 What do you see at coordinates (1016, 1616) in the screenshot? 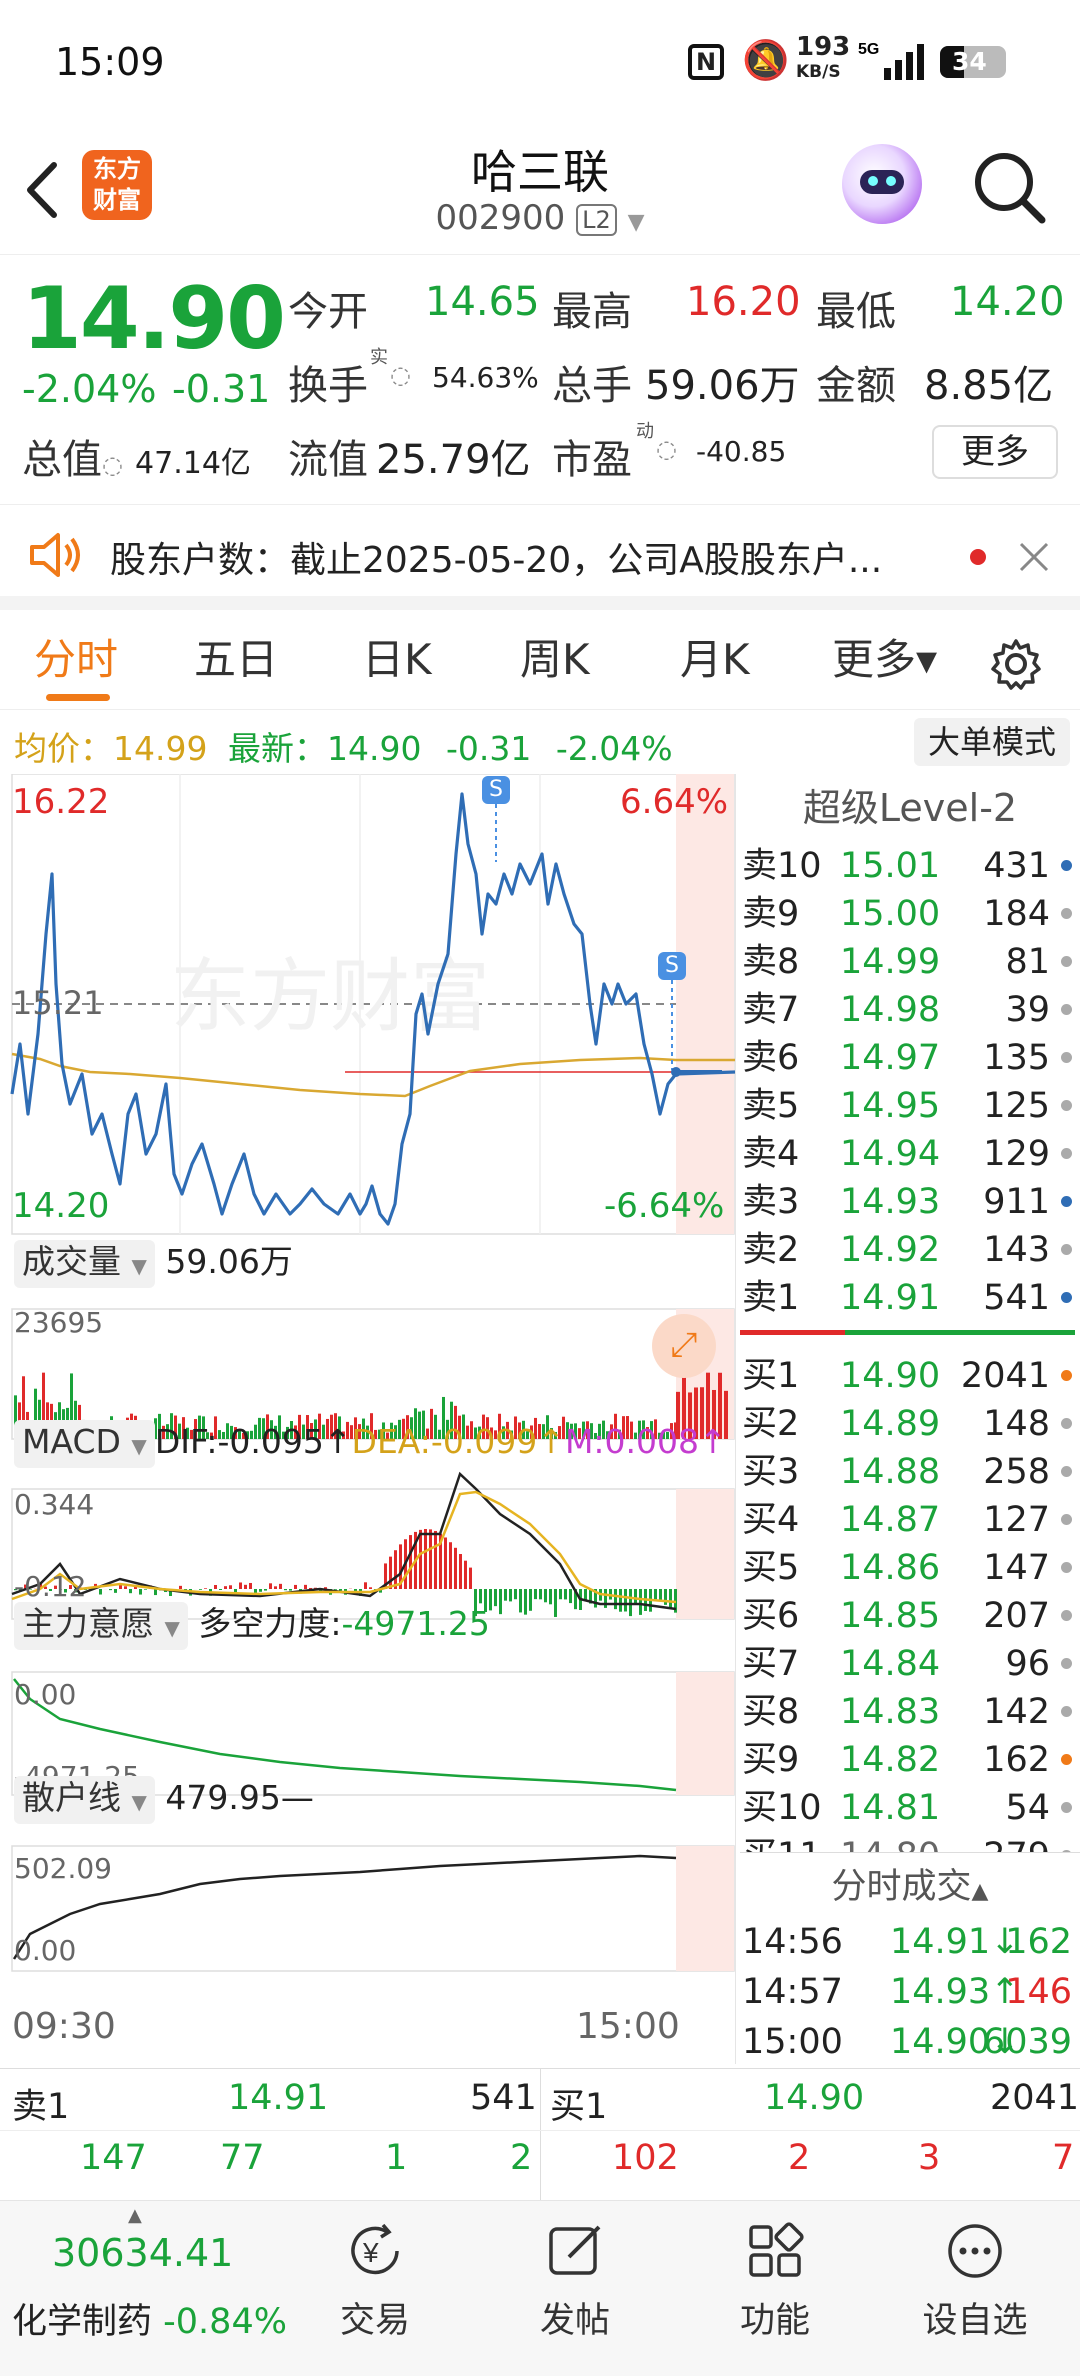
I see `bid-volume: 207` at bounding box center [1016, 1616].